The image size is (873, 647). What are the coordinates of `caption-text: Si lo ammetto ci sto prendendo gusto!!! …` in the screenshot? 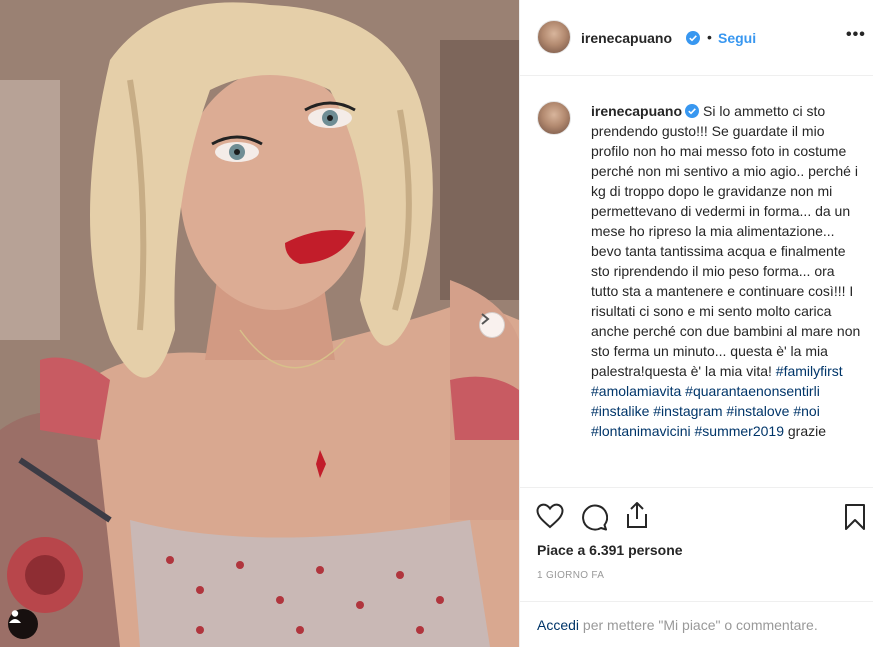 It's located at (726, 241).